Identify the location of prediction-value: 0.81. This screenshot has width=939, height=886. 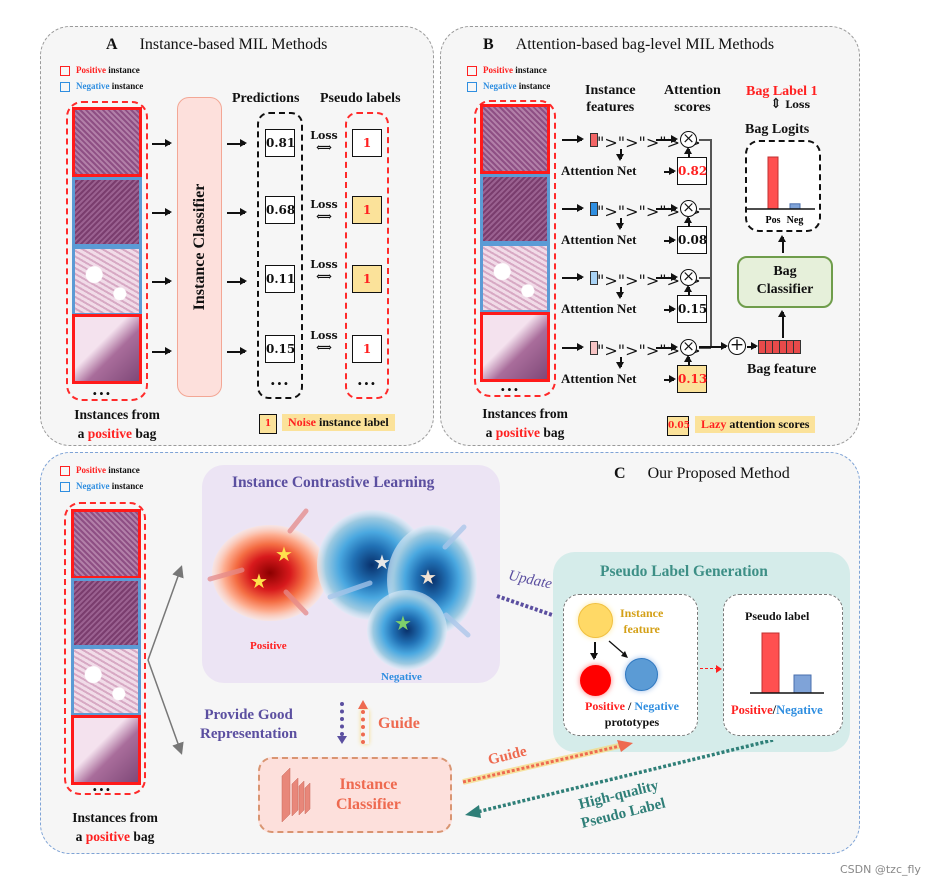
(280, 143).